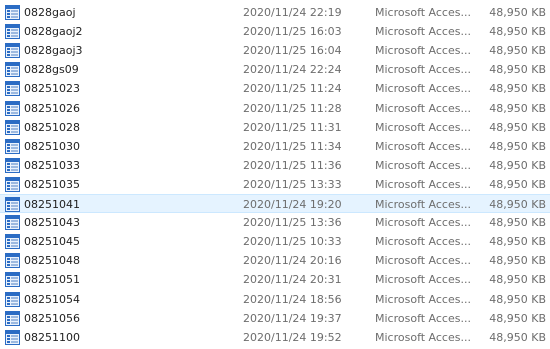  Describe the element at coordinates (51, 70) in the screenshot. I see `file-name: 0828gs09` at that location.